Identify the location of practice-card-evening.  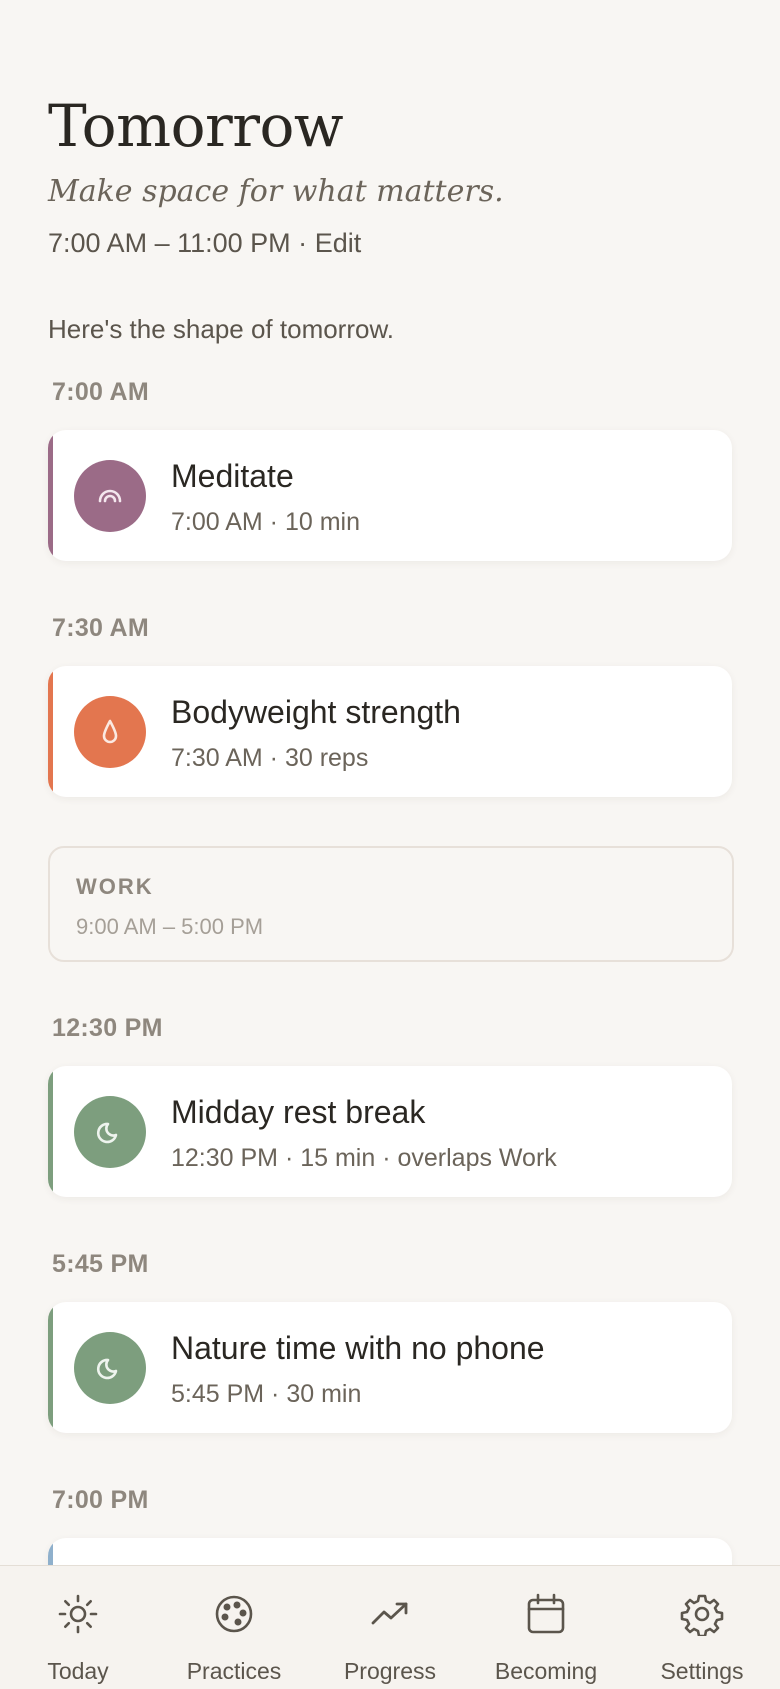
(390, 1551).